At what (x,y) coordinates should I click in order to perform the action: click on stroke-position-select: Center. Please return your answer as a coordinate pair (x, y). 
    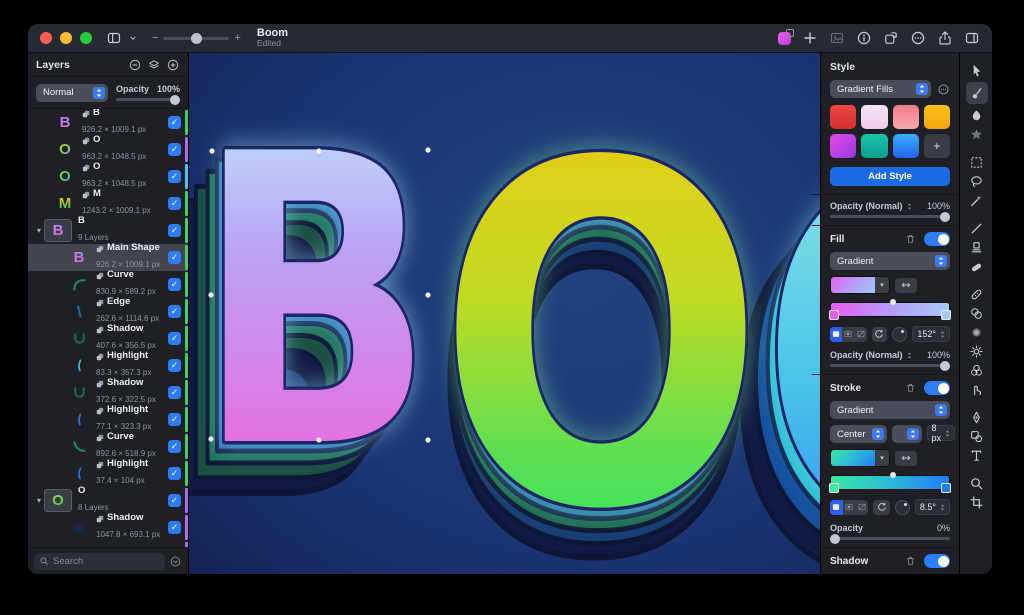
    Looking at the image, I should click on (858, 434).